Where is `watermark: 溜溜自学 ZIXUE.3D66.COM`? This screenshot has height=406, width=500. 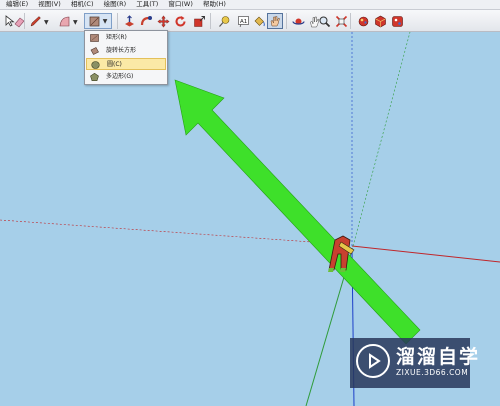 watermark: 溜溜自学 ZIXUE.3D66.COM is located at coordinates (414, 363).